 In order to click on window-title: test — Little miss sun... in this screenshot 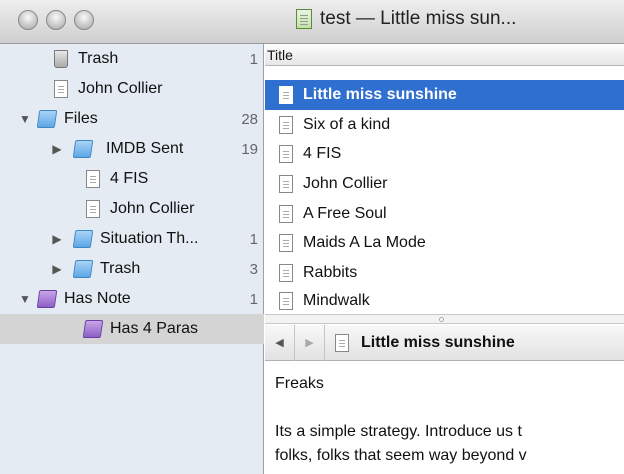, I will do `click(418, 18)`.